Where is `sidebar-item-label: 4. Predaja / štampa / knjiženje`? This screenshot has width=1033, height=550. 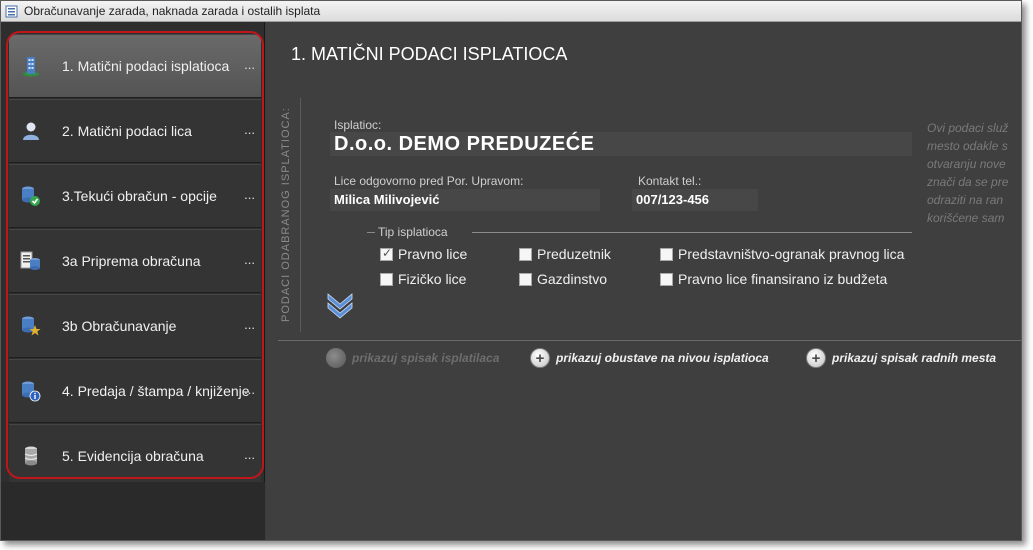 sidebar-item-label: 4. Predaja / štampa / knjiženje is located at coordinates (156, 391).